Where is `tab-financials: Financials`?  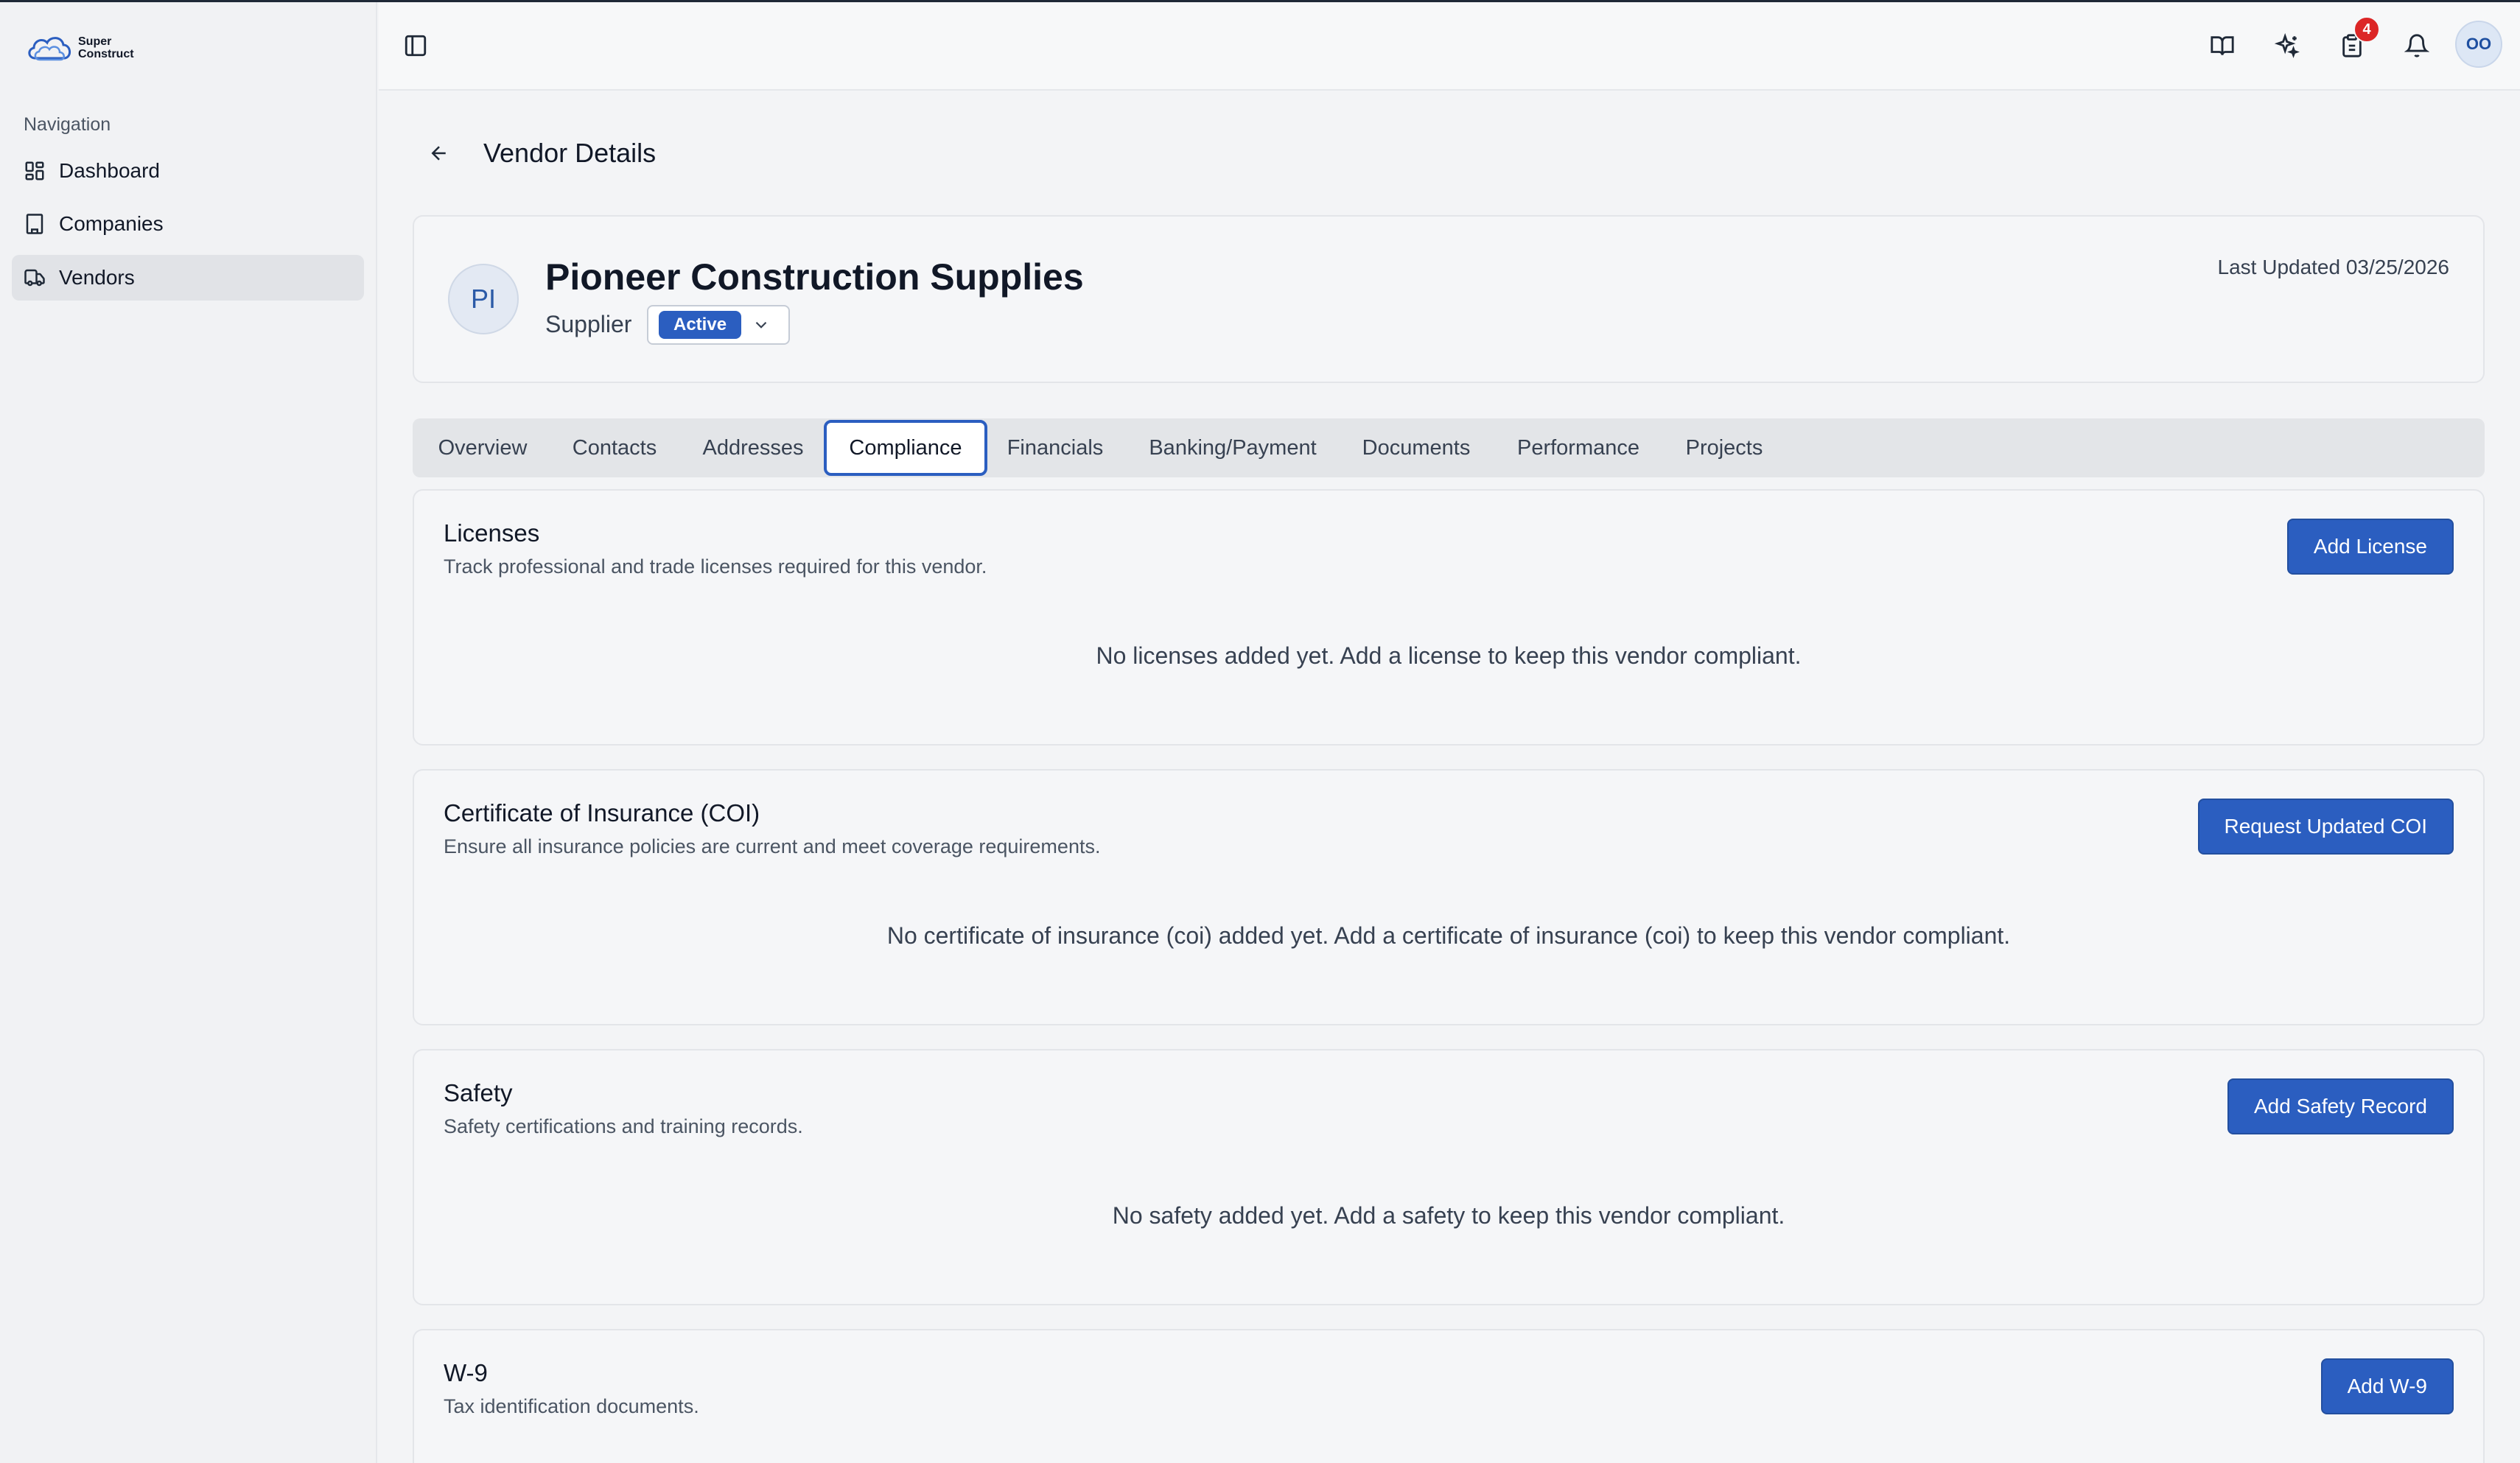
tab-financials: Financials is located at coordinates (1055, 447).